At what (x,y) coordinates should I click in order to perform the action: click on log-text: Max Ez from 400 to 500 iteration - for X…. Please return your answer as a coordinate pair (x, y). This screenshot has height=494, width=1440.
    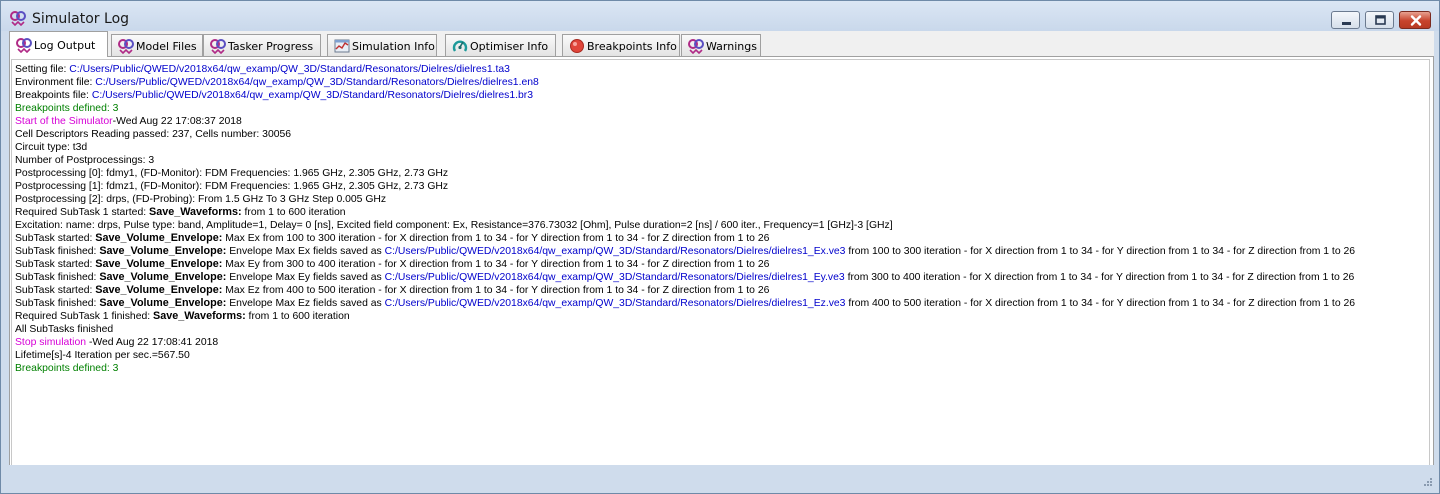
    Looking at the image, I should click on (496, 290).